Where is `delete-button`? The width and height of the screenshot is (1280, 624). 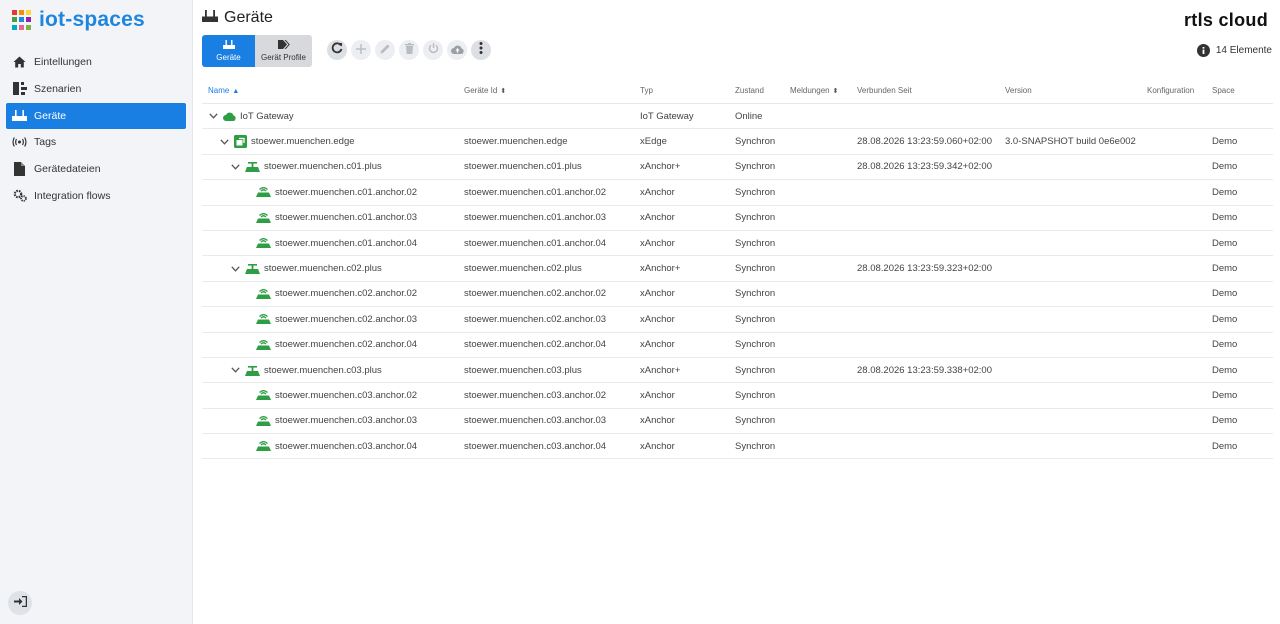
delete-button is located at coordinates (409, 50).